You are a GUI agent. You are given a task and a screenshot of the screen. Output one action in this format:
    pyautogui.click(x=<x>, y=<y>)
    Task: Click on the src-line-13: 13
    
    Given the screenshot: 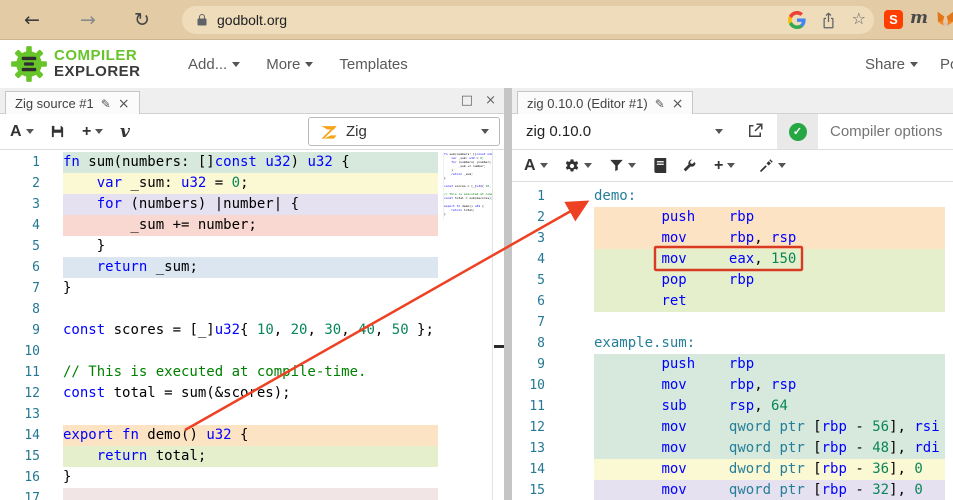 What is the action you would take?
    pyautogui.click(x=252, y=414)
    